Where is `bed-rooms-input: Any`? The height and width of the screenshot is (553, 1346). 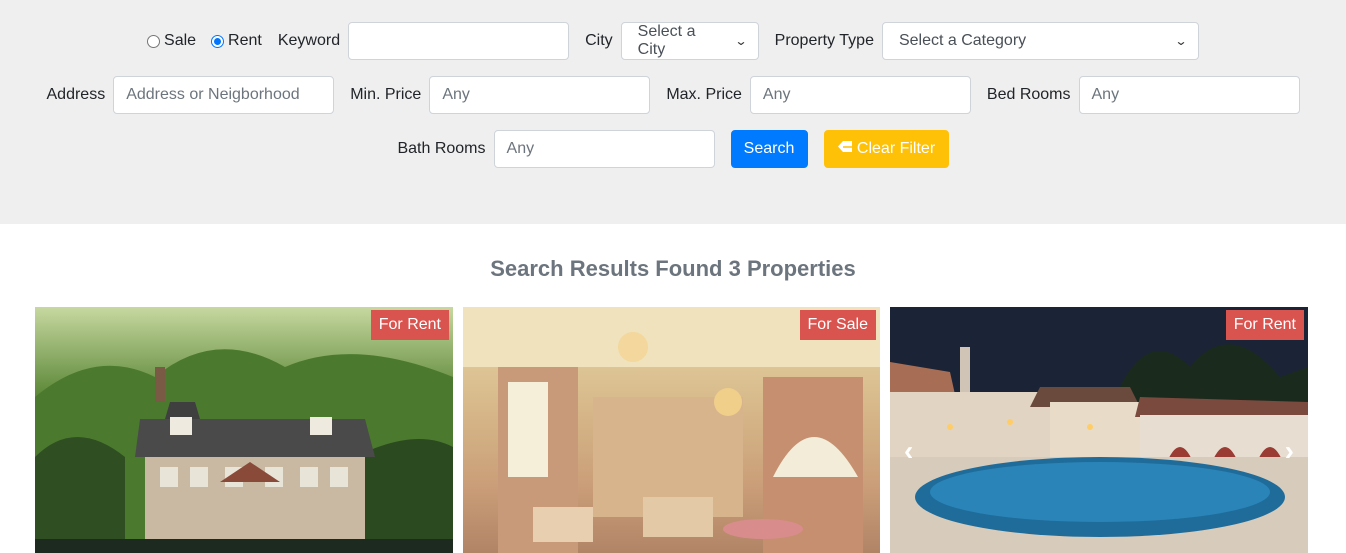 bed-rooms-input: Any is located at coordinates (1189, 95).